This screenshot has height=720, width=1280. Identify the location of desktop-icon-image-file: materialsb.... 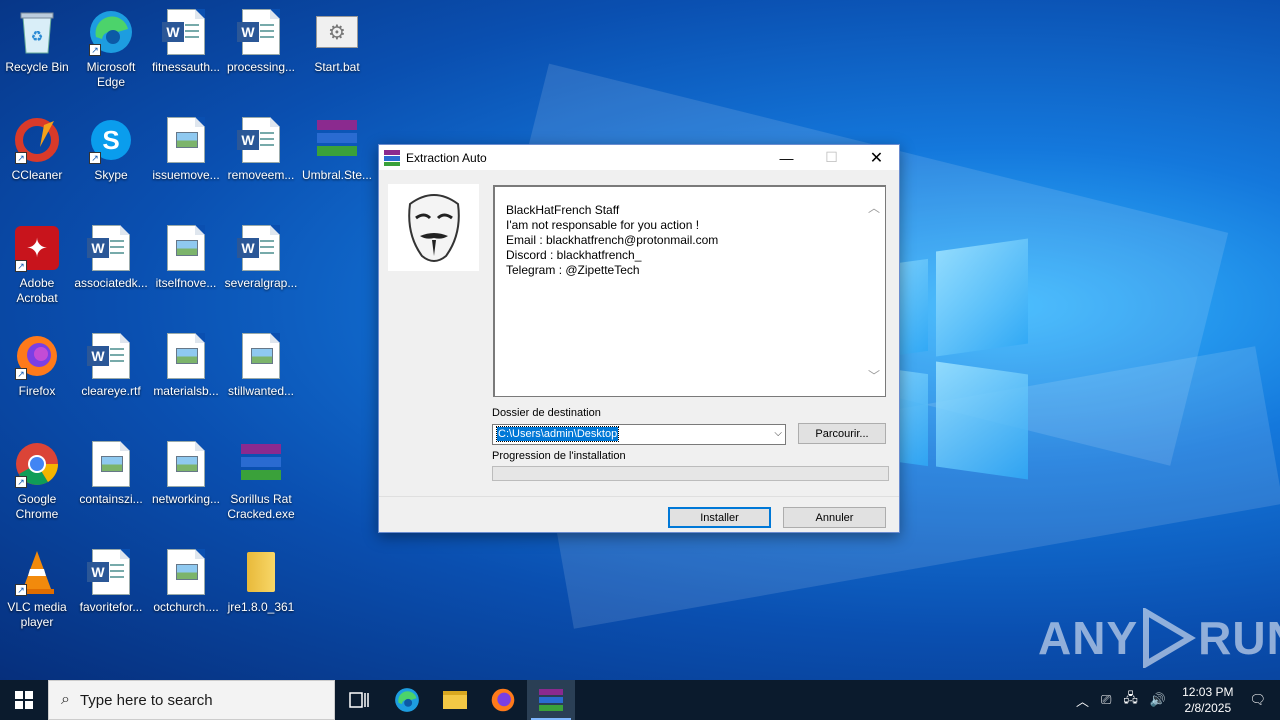
(186, 365).